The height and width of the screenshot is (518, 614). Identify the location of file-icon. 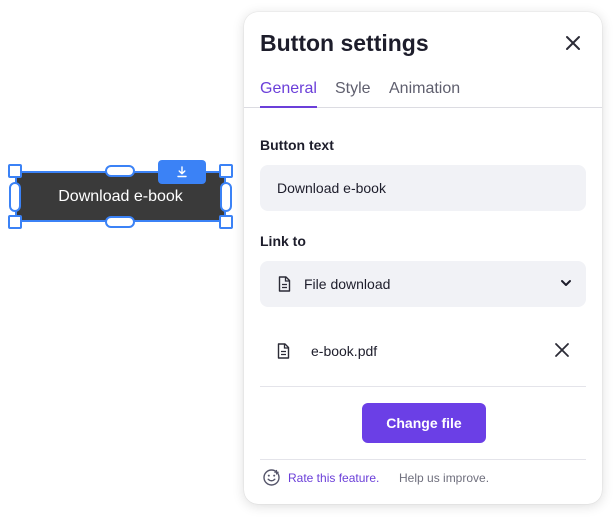
(283, 351).